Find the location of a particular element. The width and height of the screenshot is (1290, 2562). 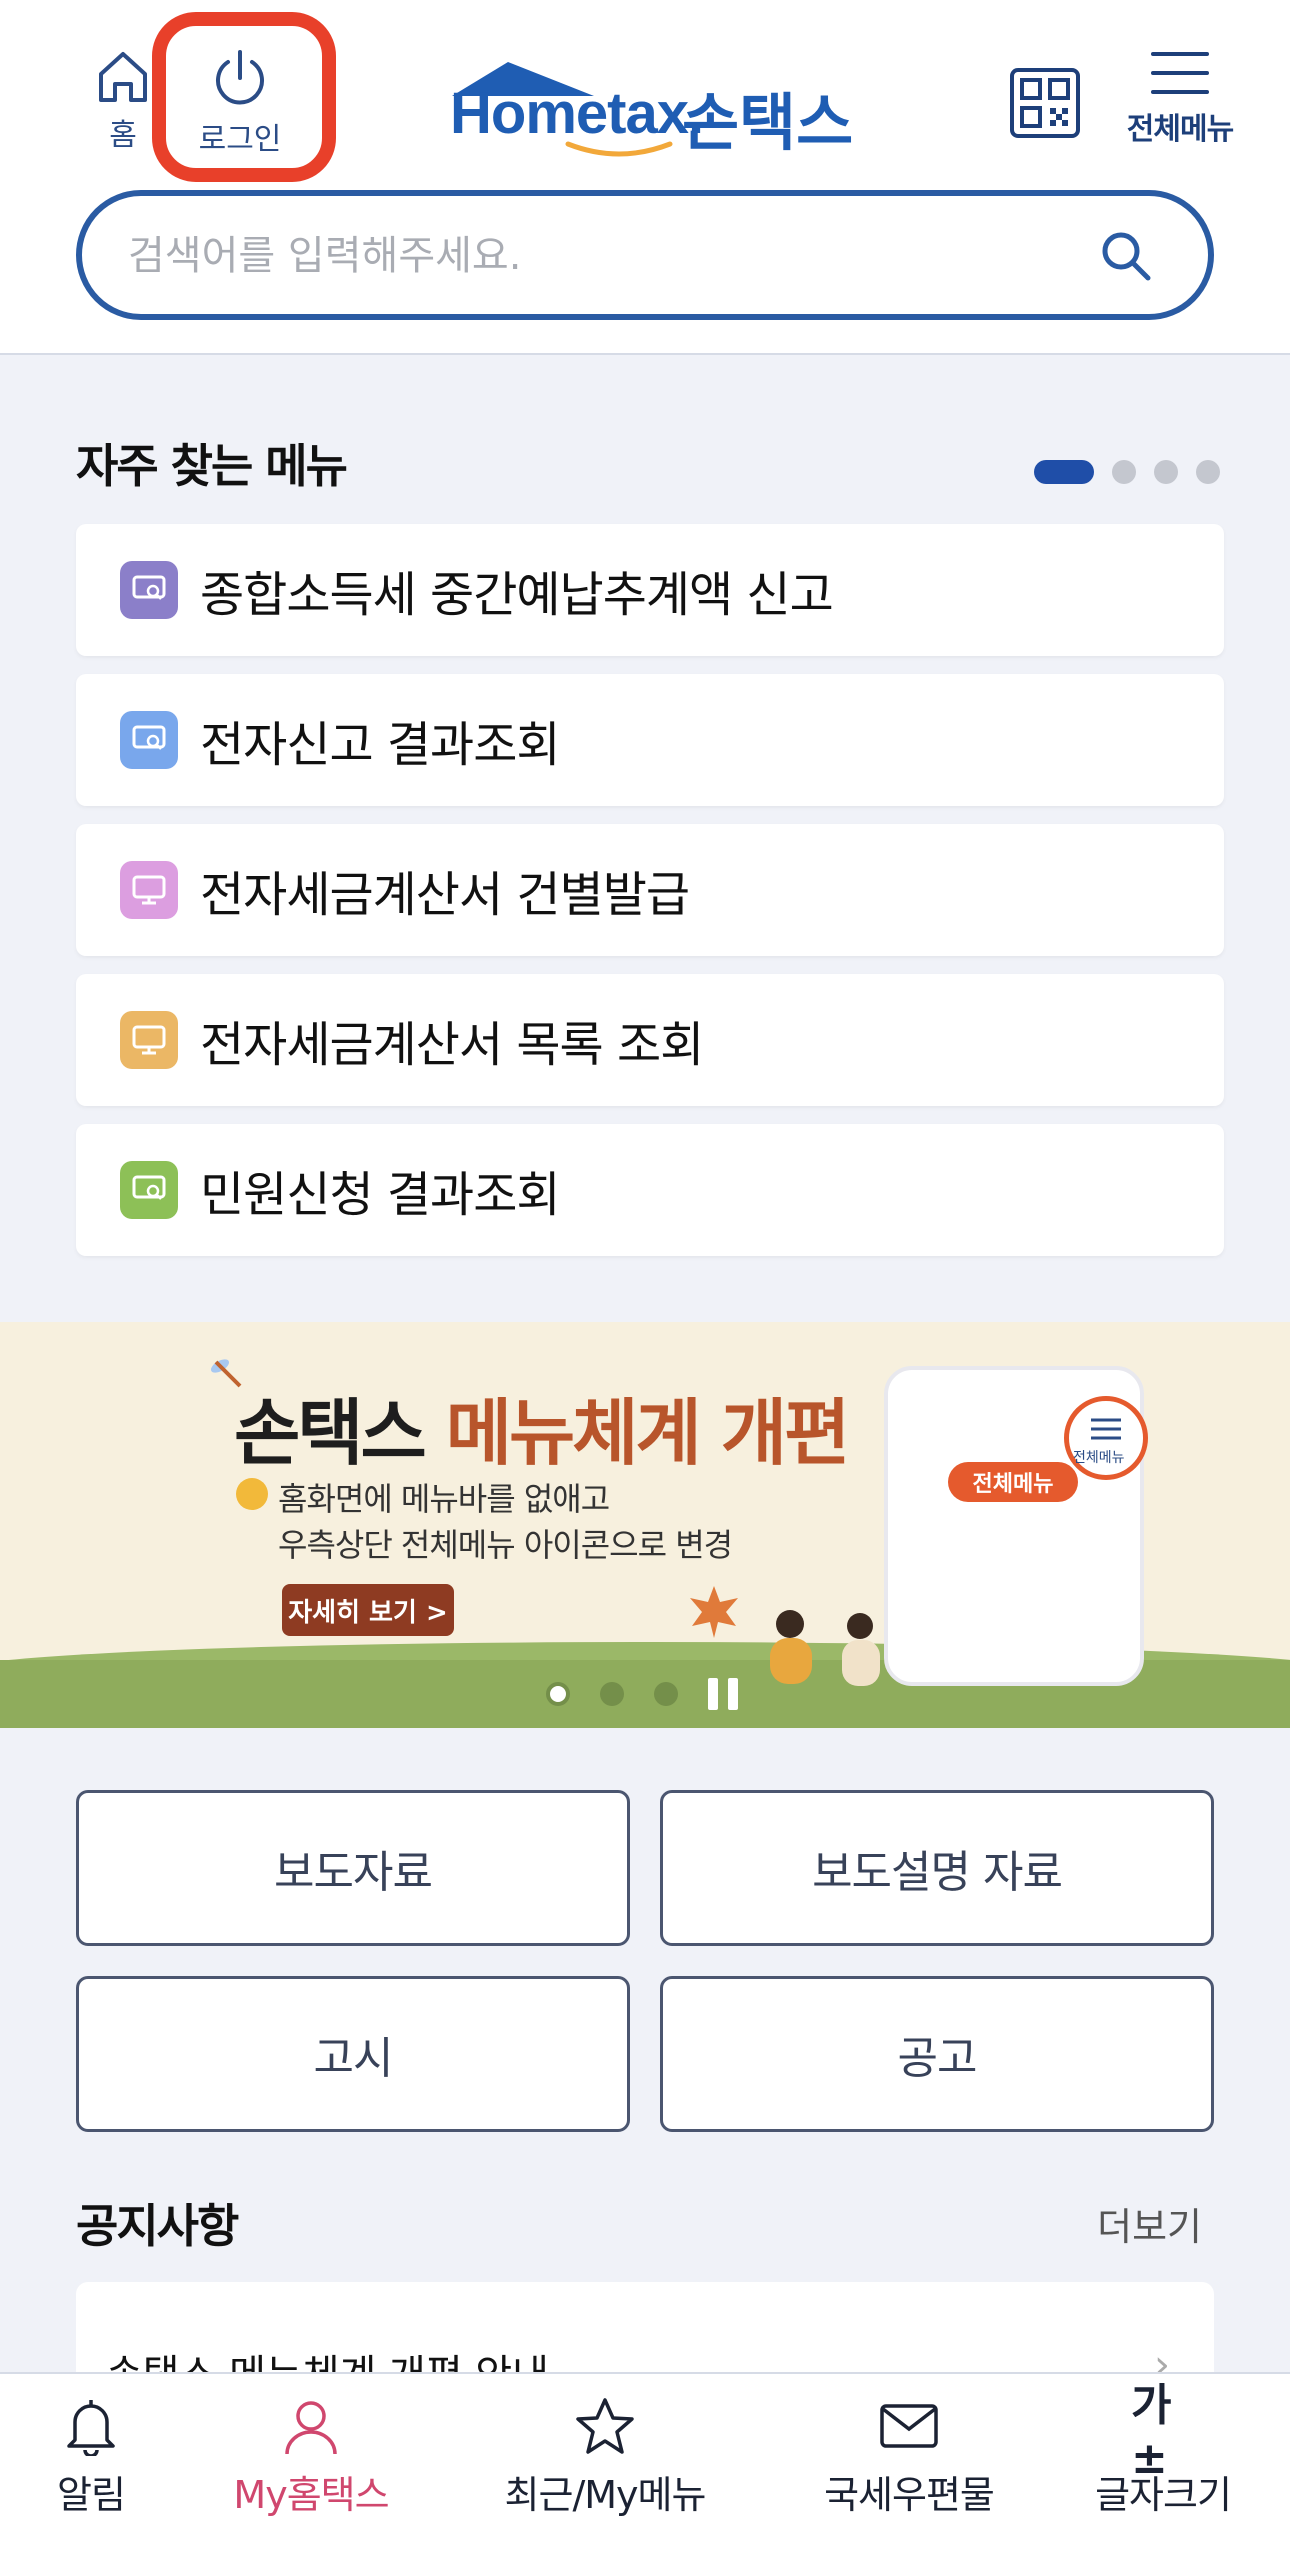

favorite-item: 민원신청 결과조회 is located at coordinates (650, 1190).